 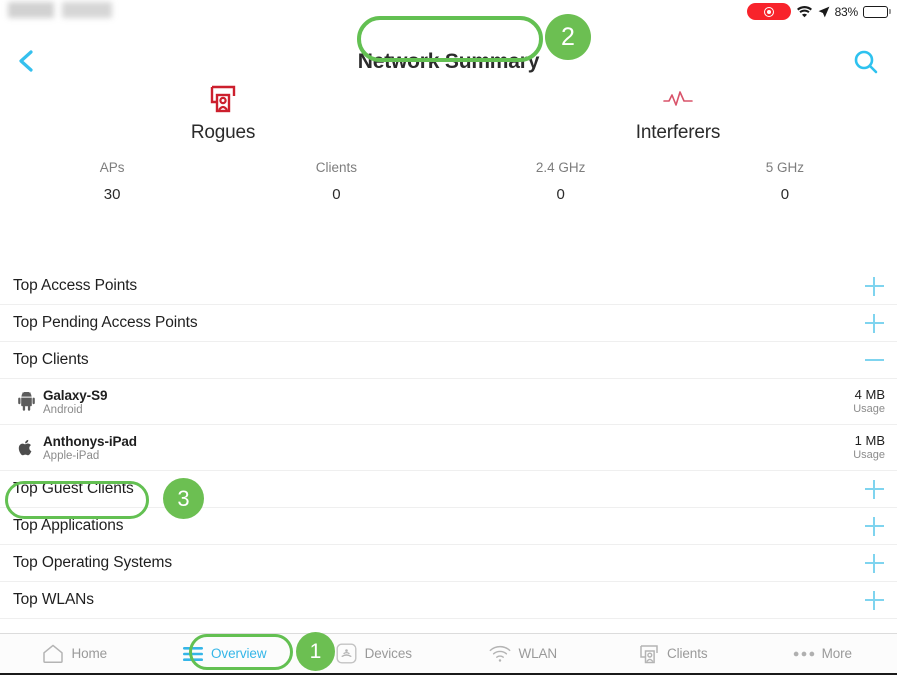 What do you see at coordinates (768, 11) in the screenshot?
I see `record-indicator-icon` at bounding box center [768, 11].